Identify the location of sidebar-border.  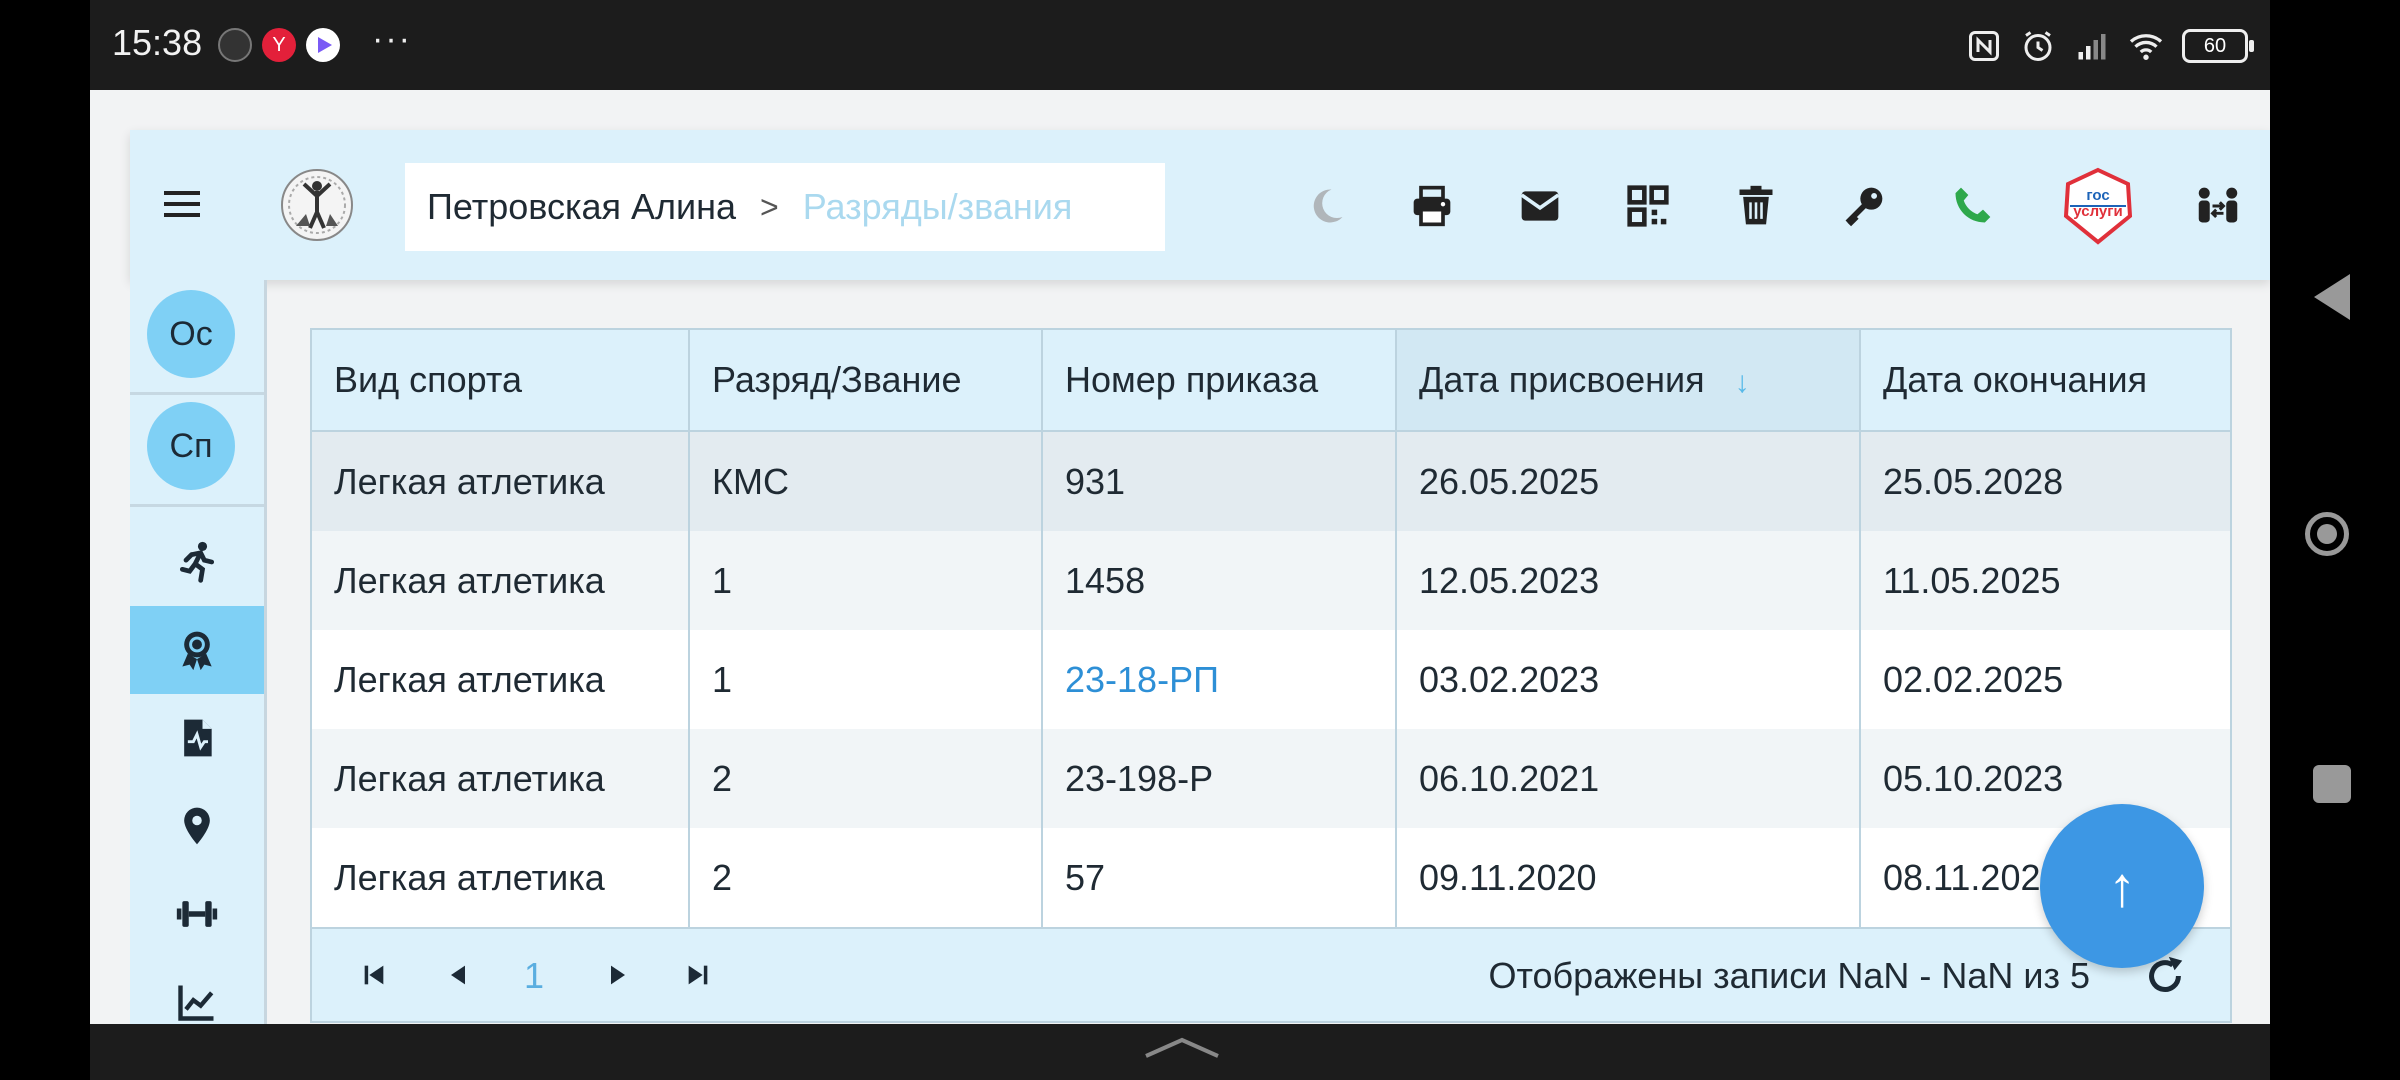
(265, 652).